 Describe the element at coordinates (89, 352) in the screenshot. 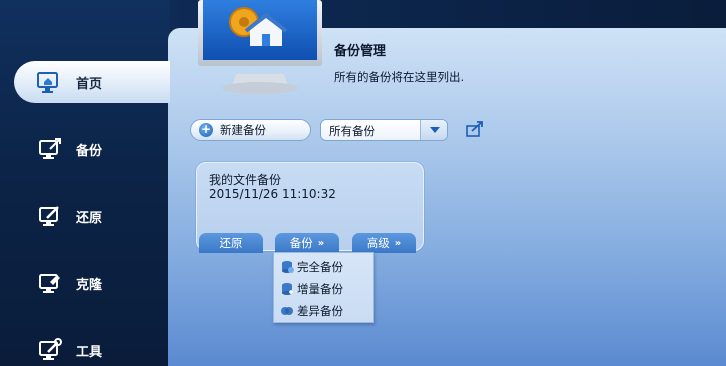

I see `sidebar-item-label: 工具` at that location.